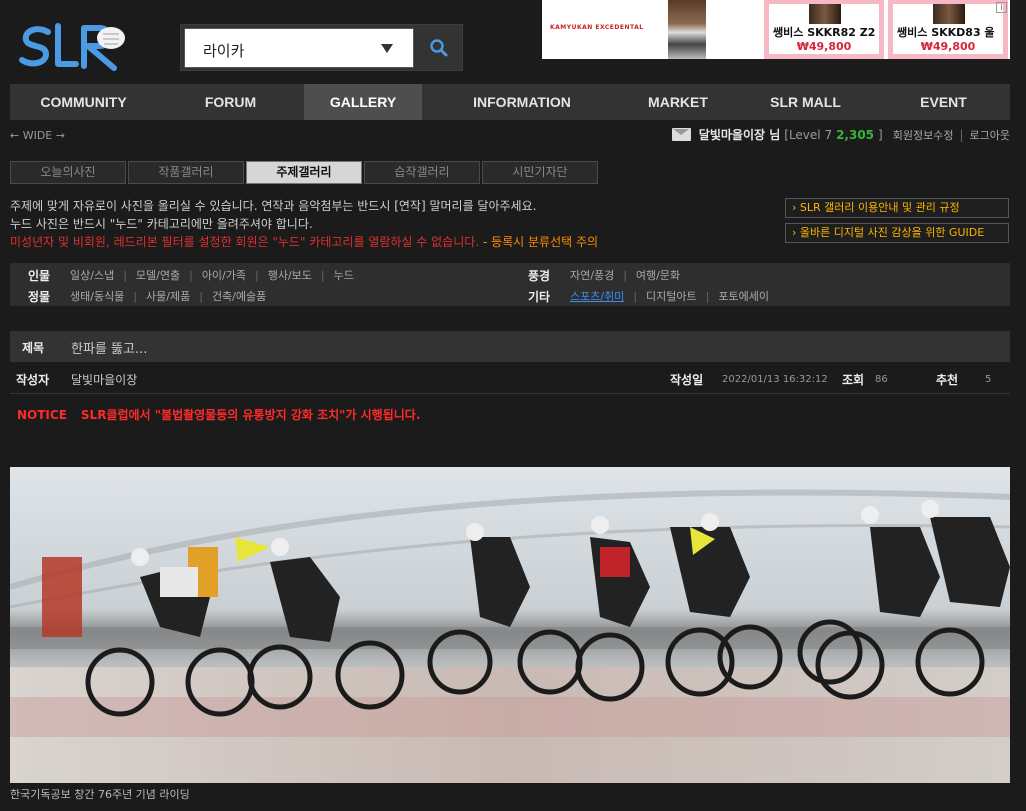 The width and height of the screenshot is (1026, 811). Describe the element at coordinates (897, 208) in the screenshot. I see `gallery-guide-button: › SLR 갤러리 이용안내 및 관리 규정` at that location.